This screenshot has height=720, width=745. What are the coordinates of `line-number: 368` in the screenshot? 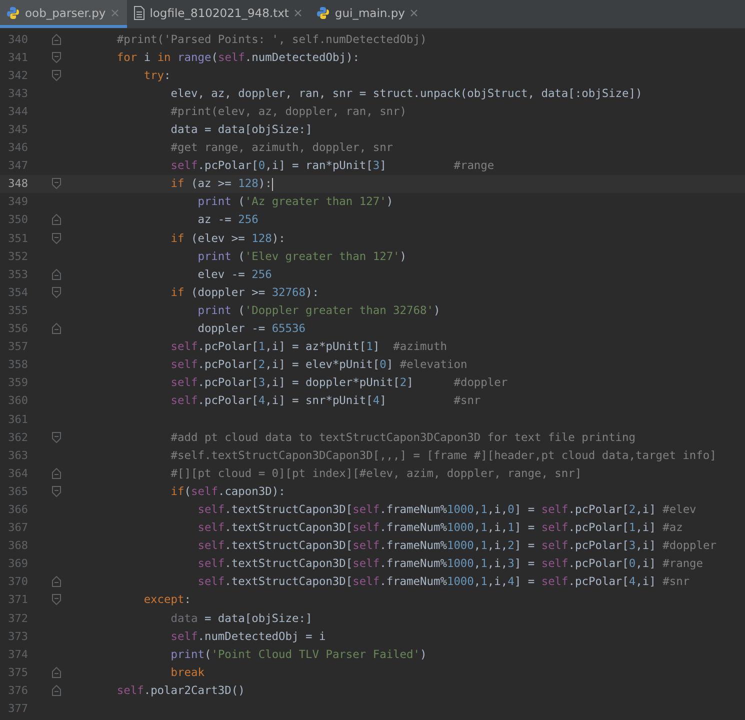 It's located at (17, 545).